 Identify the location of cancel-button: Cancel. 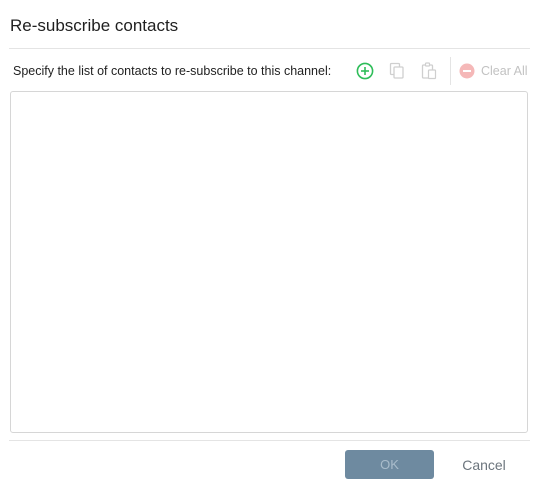
(484, 464).